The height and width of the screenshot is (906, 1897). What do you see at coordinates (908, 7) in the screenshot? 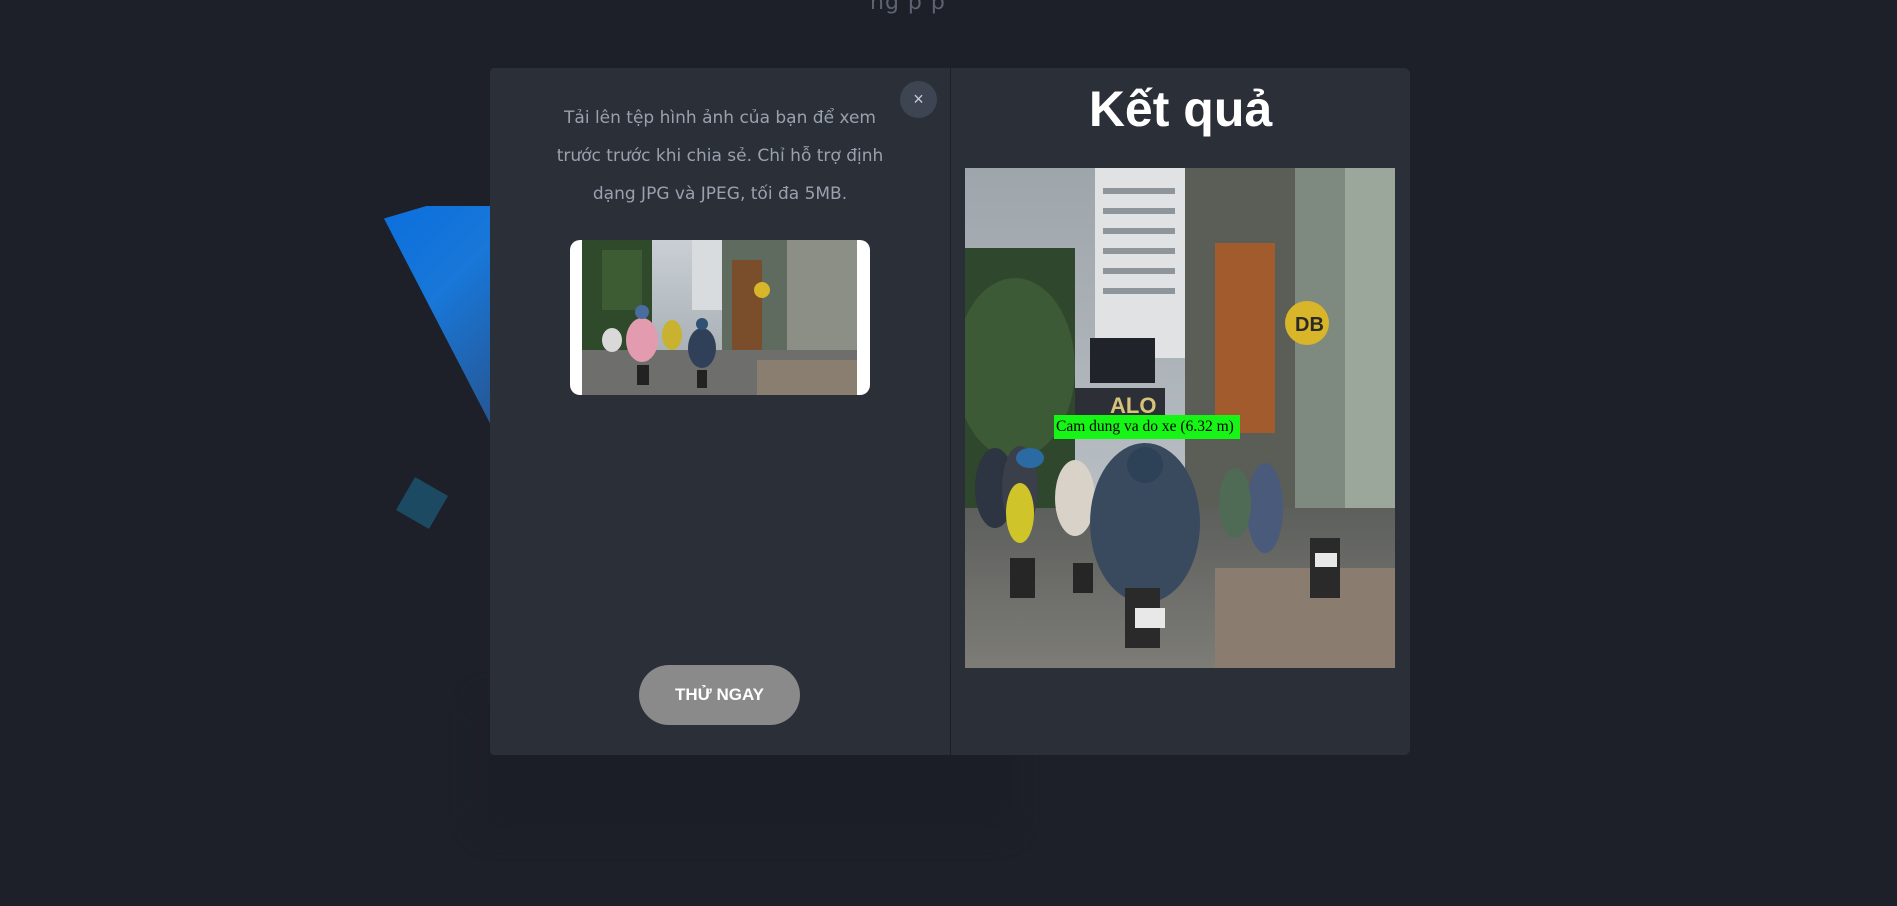
I see `background-partial-heading: ng p p` at bounding box center [908, 7].